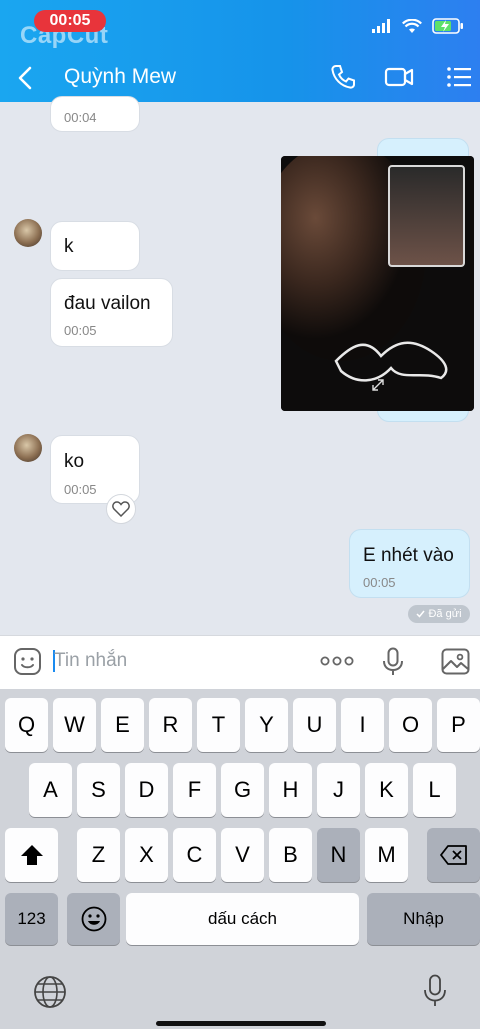  I want to click on contact-name: Quỳnh Mew, so click(120, 77).